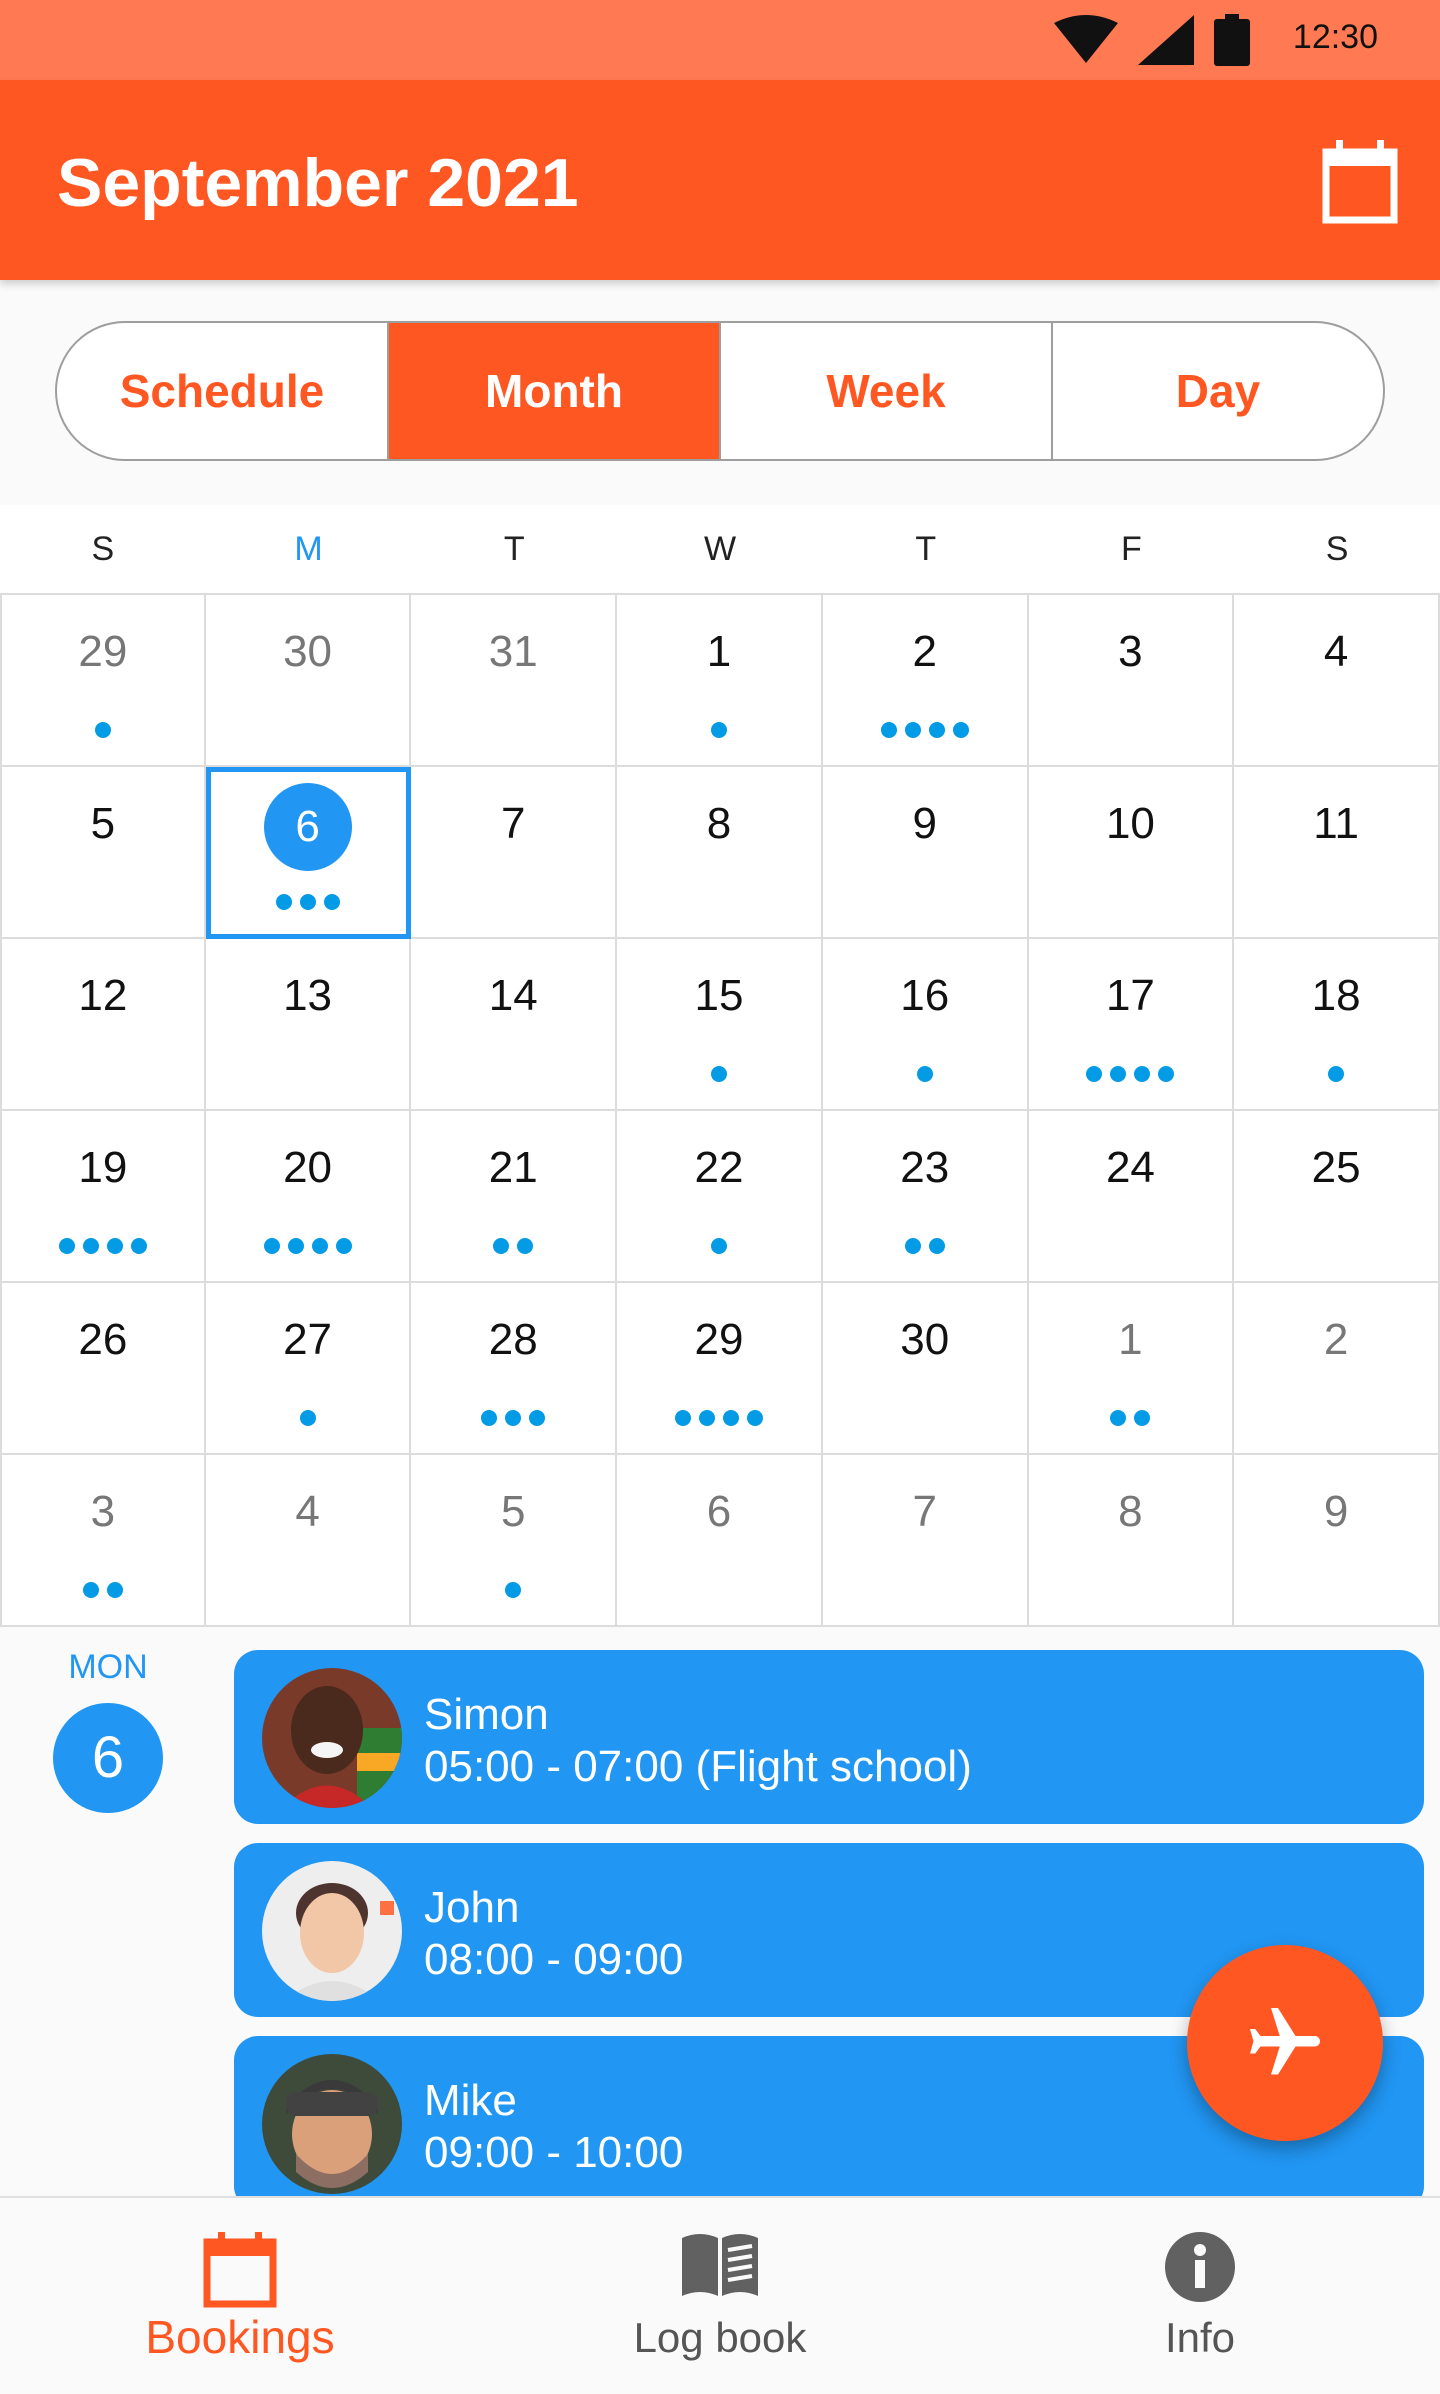  Describe the element at coordinates (925, 1339) in the screenshot. I see `day-number: 30` at that location.